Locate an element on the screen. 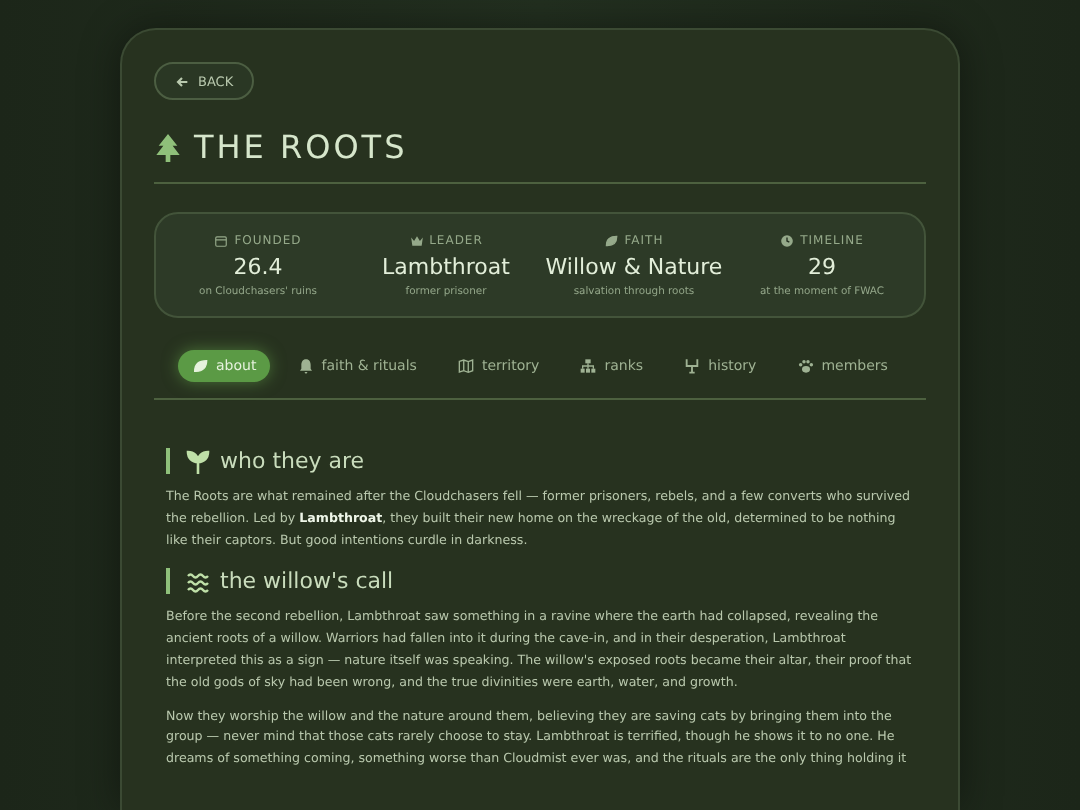 The image size is (1080, 810). hierarchy-icon is located at coordinates (588, 366).